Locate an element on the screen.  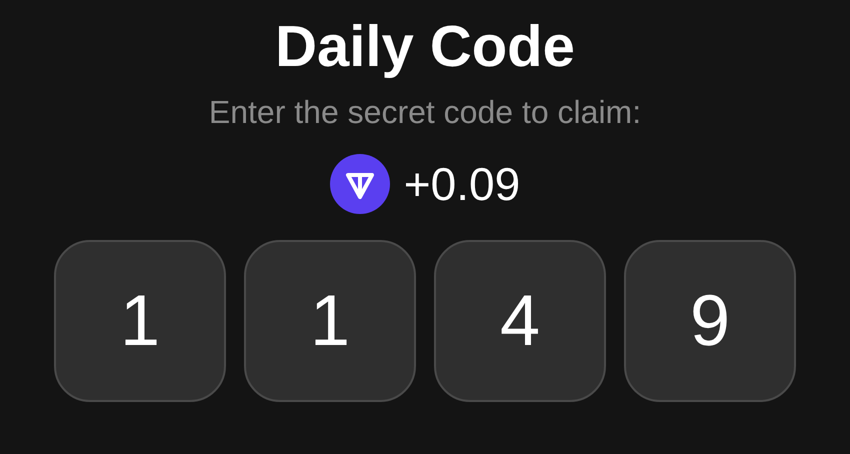
code-digit-field: 9 is located at coordinates (710, 321).